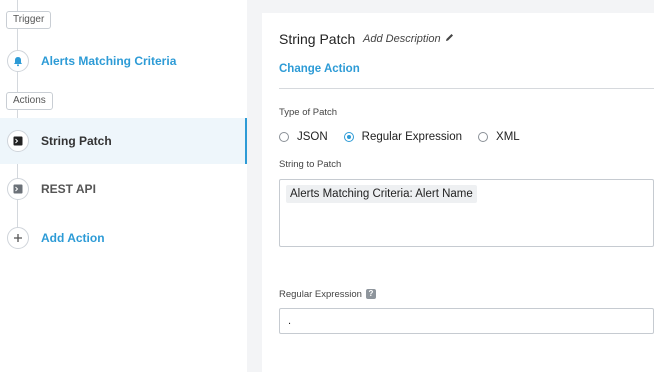 This screenshot has height=372, width=654. Describe the element at coordinates (73, 238) in the screenshot. I see `add-action-label: Add Action` at that location.